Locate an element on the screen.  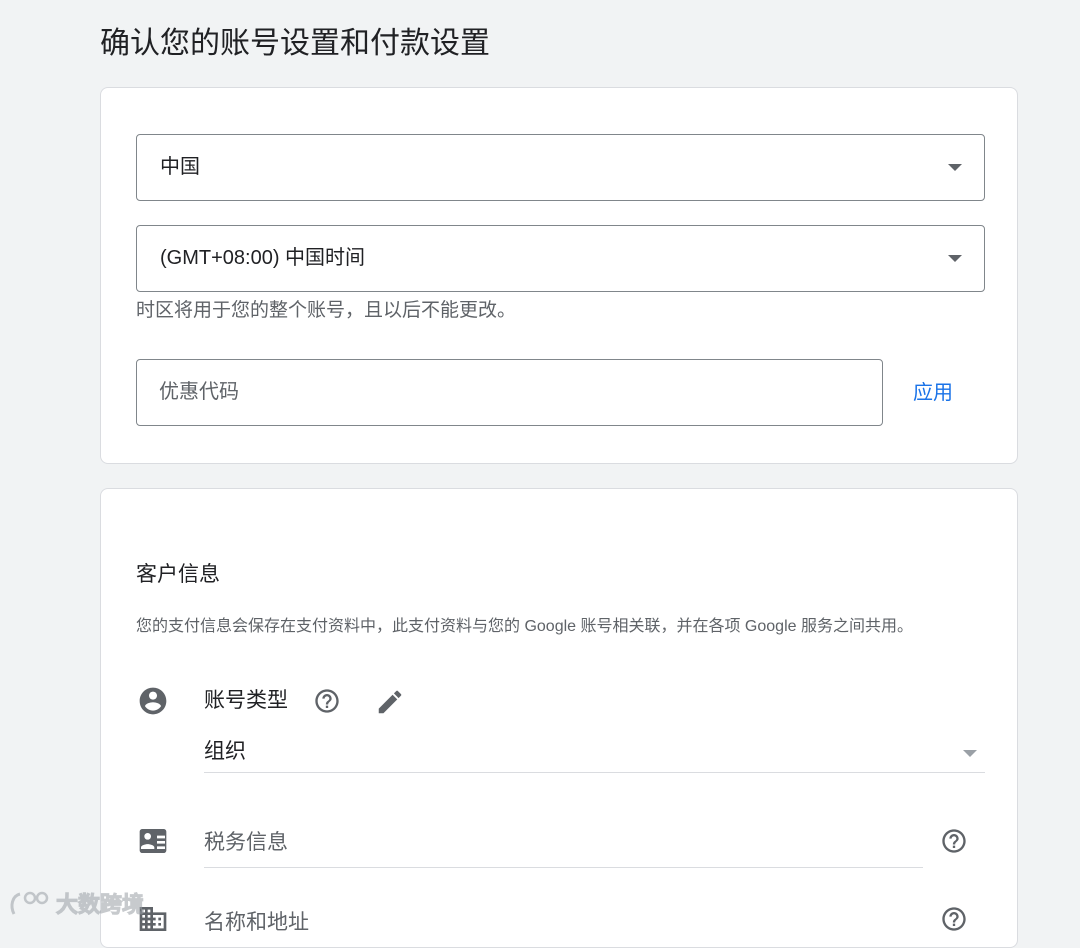
name-address-label: 名称和地址 is located at coordinates (256, 922).